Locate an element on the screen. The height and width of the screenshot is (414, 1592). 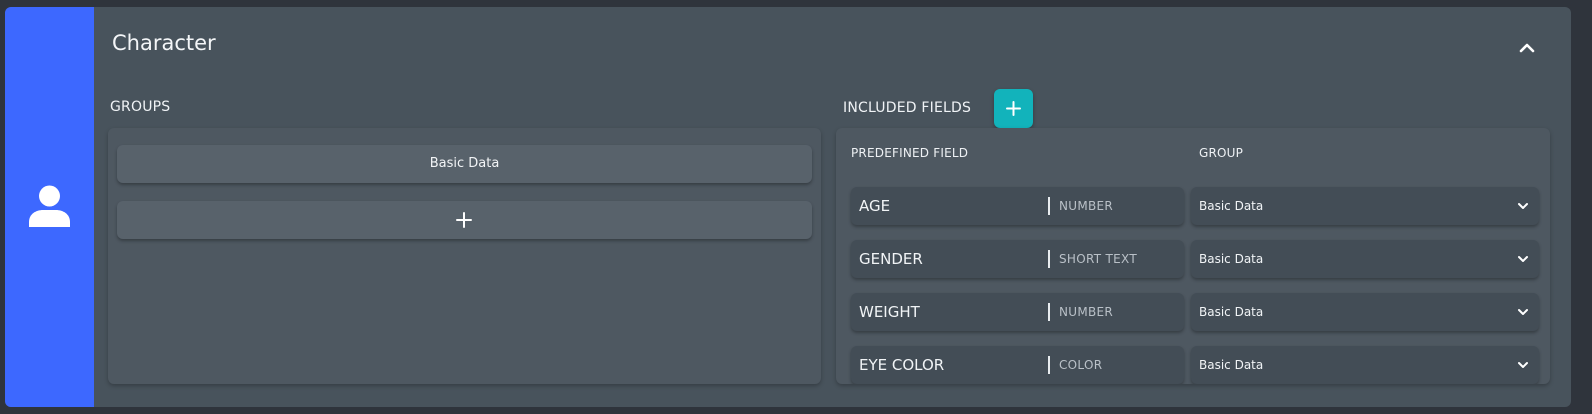
chevron-up-icon is located at coordinates (1527, 48).